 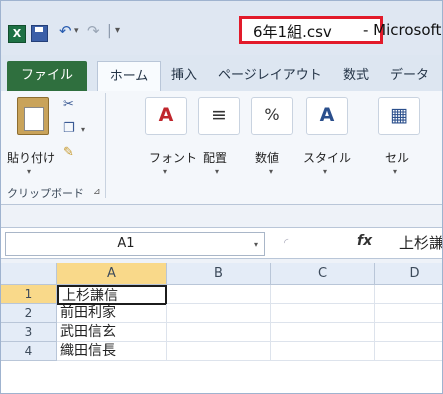 I want to click on document-title: 6年1組.csv, so click(x=292, y=32).